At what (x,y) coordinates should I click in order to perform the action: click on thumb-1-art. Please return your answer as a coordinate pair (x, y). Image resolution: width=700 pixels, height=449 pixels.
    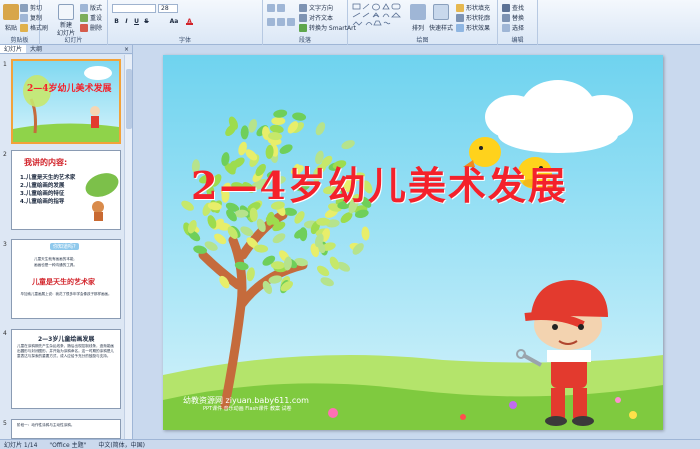
    Looking at the image, I should click on (66, 104).